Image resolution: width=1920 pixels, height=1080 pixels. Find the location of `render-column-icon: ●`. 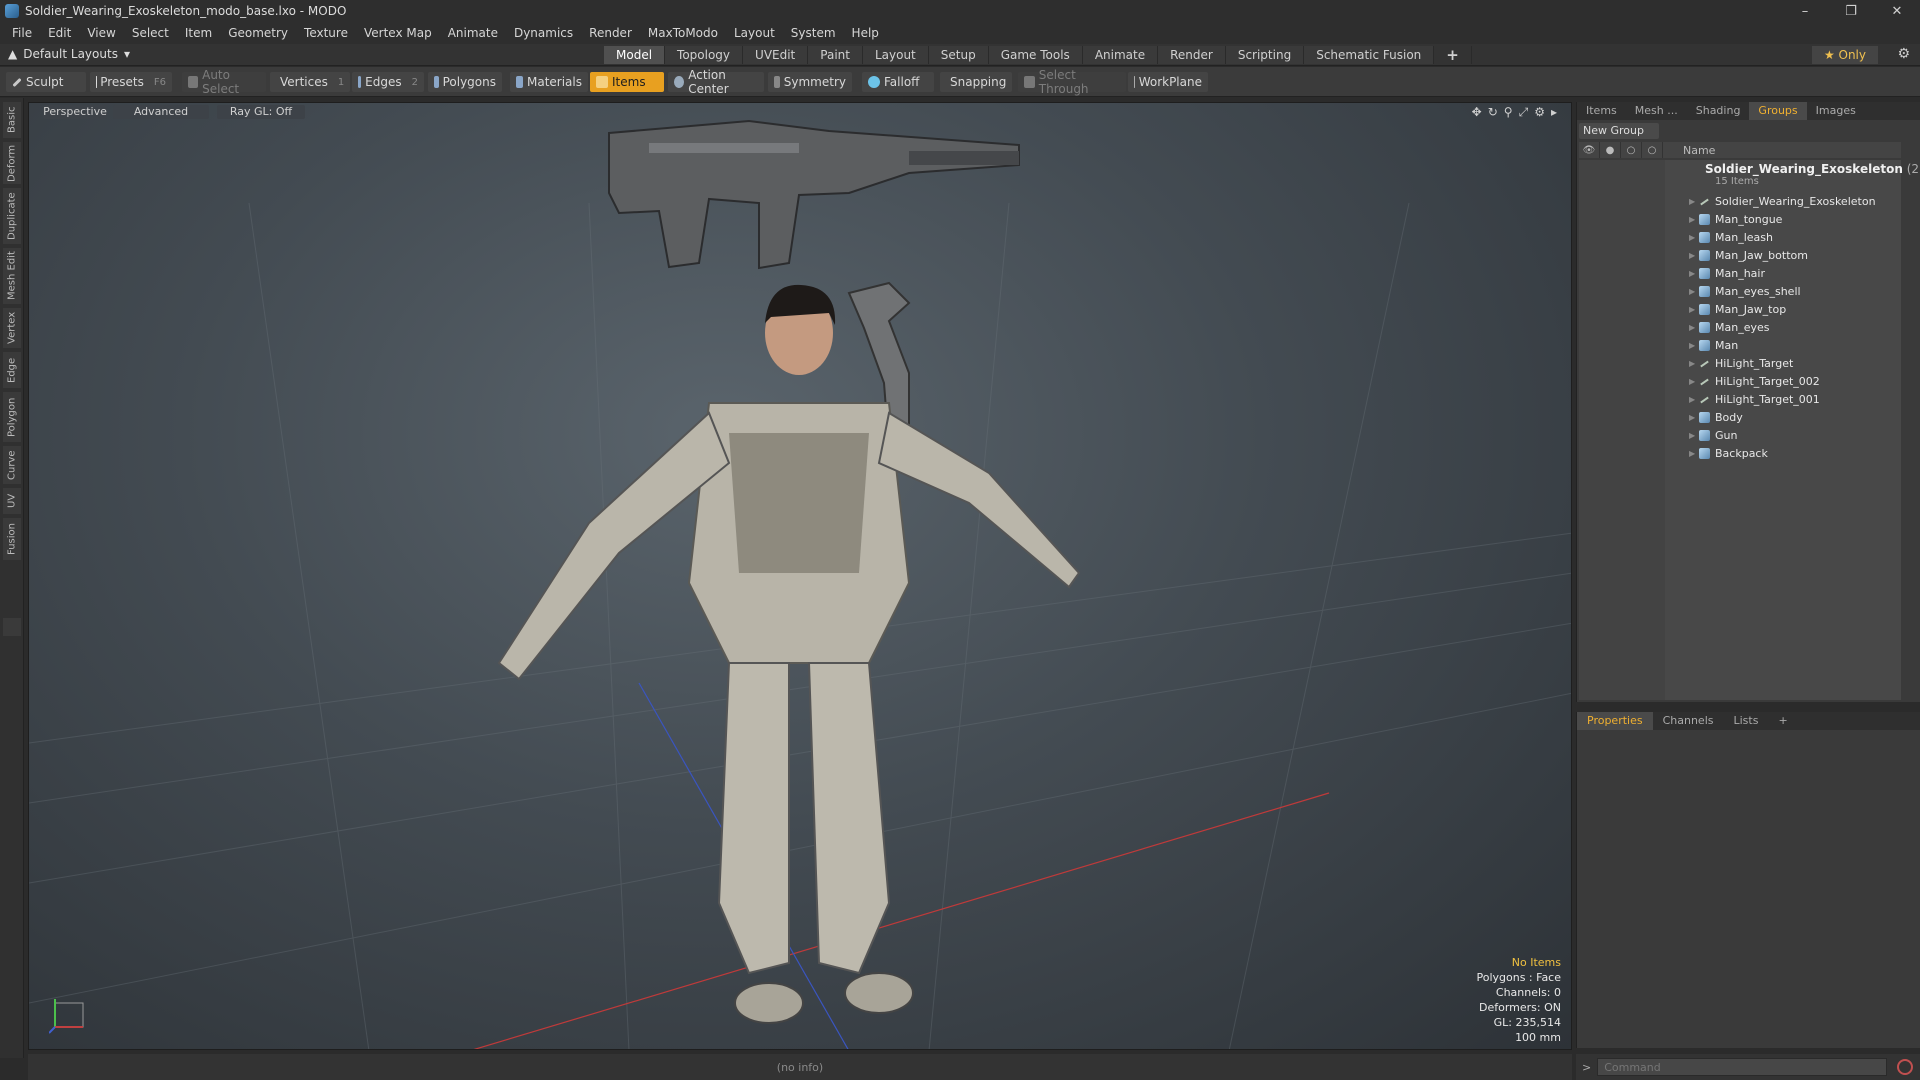

render-column-icon: ● is located at coordinates (1610, 150).